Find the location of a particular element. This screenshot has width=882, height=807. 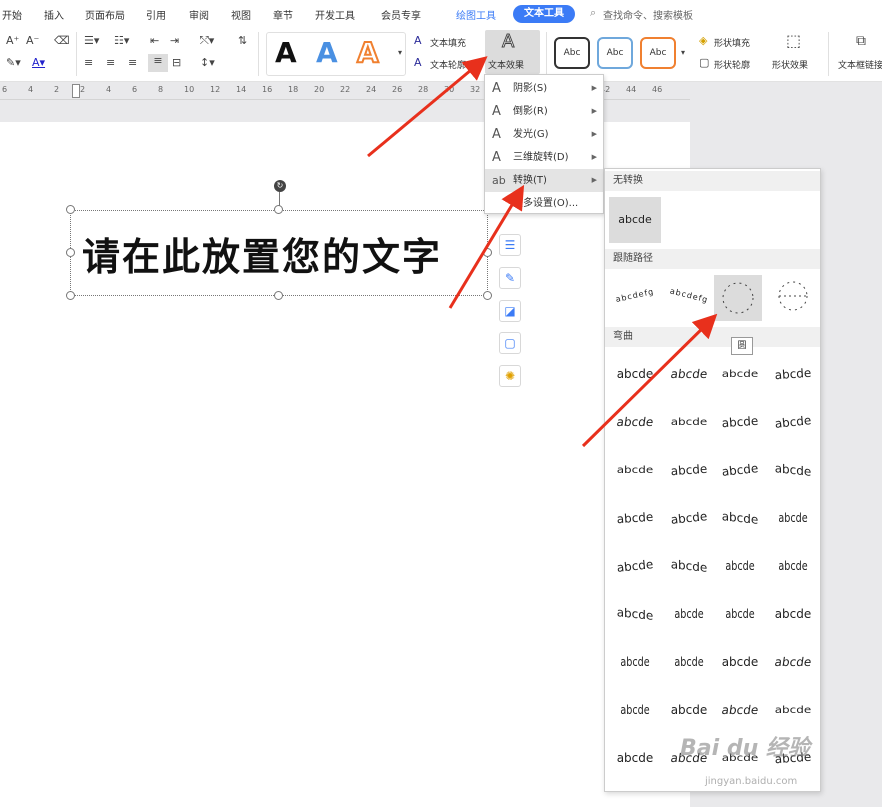

arrow-to-transform is located at coordinates (486, 246).